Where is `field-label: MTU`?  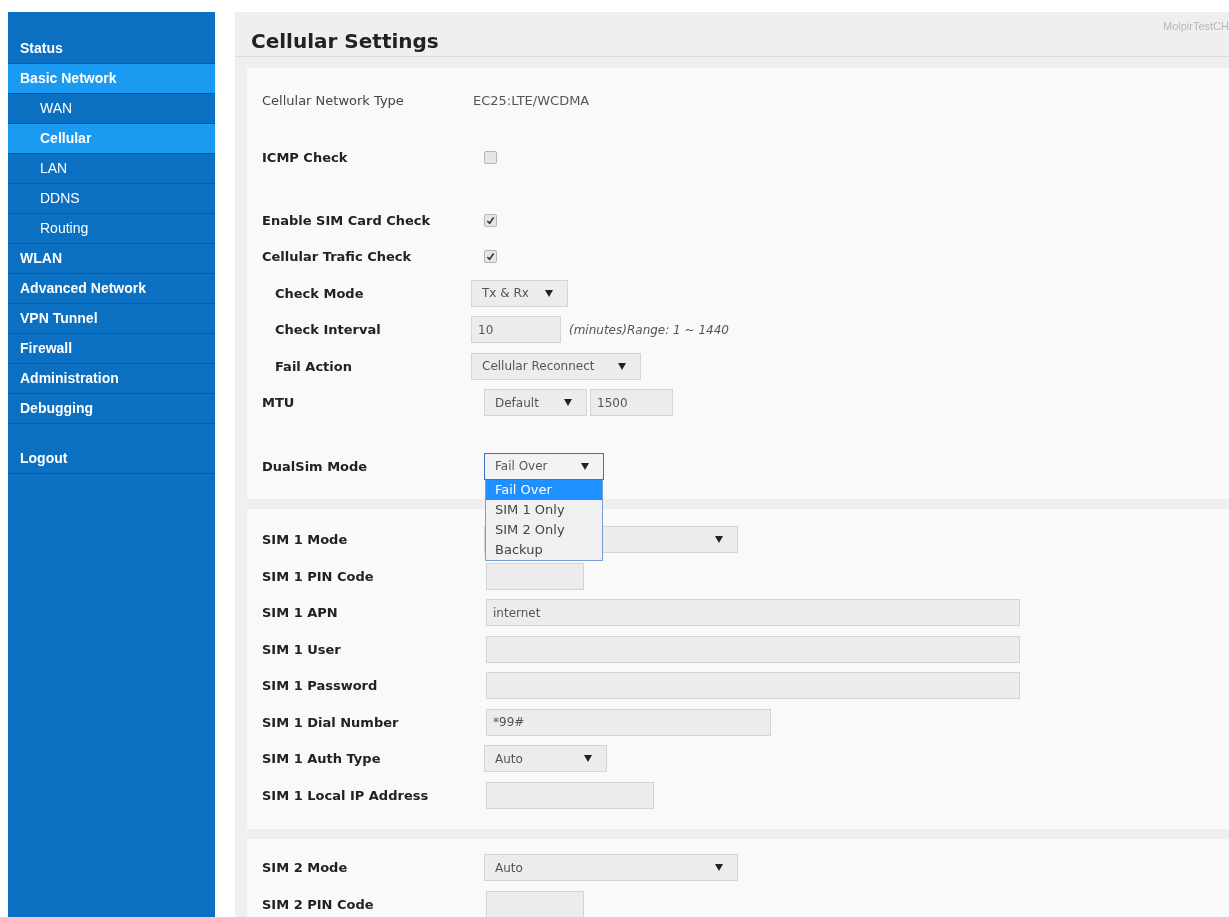 field-label: MTU is located at coordinates (279, 403).